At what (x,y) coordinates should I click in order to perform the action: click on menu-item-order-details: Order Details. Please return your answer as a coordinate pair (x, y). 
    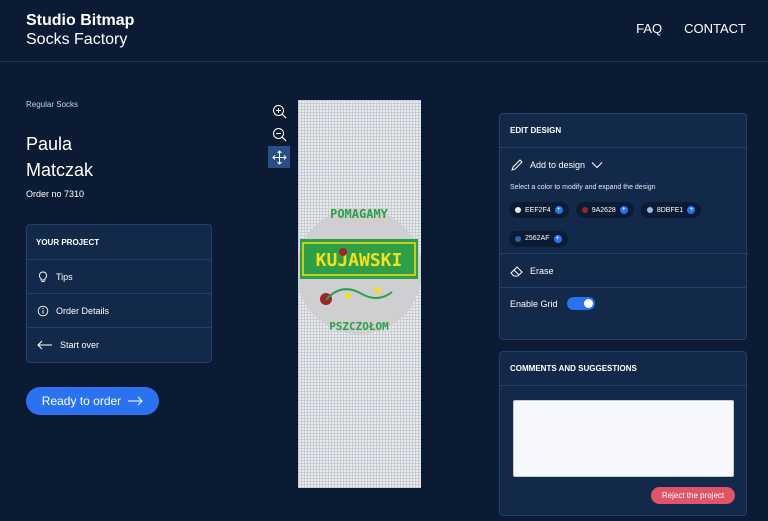
    Looking at the image, I should click on (119, 311).